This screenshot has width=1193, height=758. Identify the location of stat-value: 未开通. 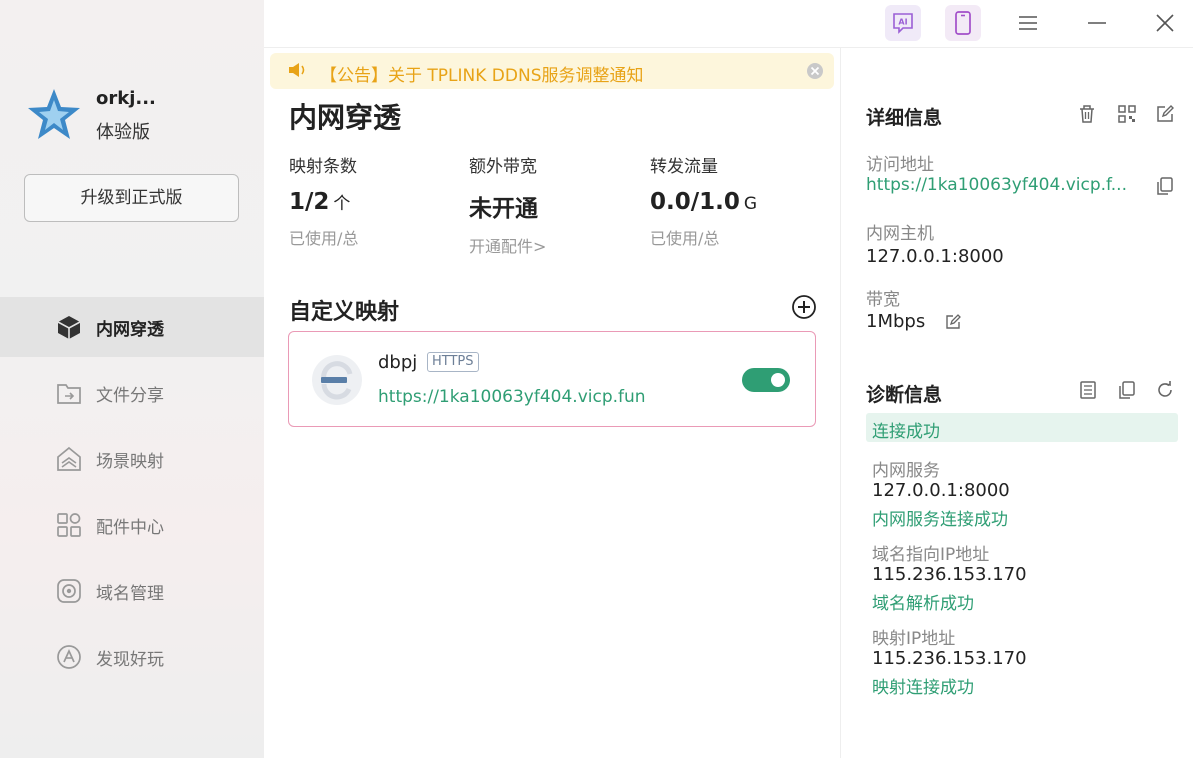
(507, 206).